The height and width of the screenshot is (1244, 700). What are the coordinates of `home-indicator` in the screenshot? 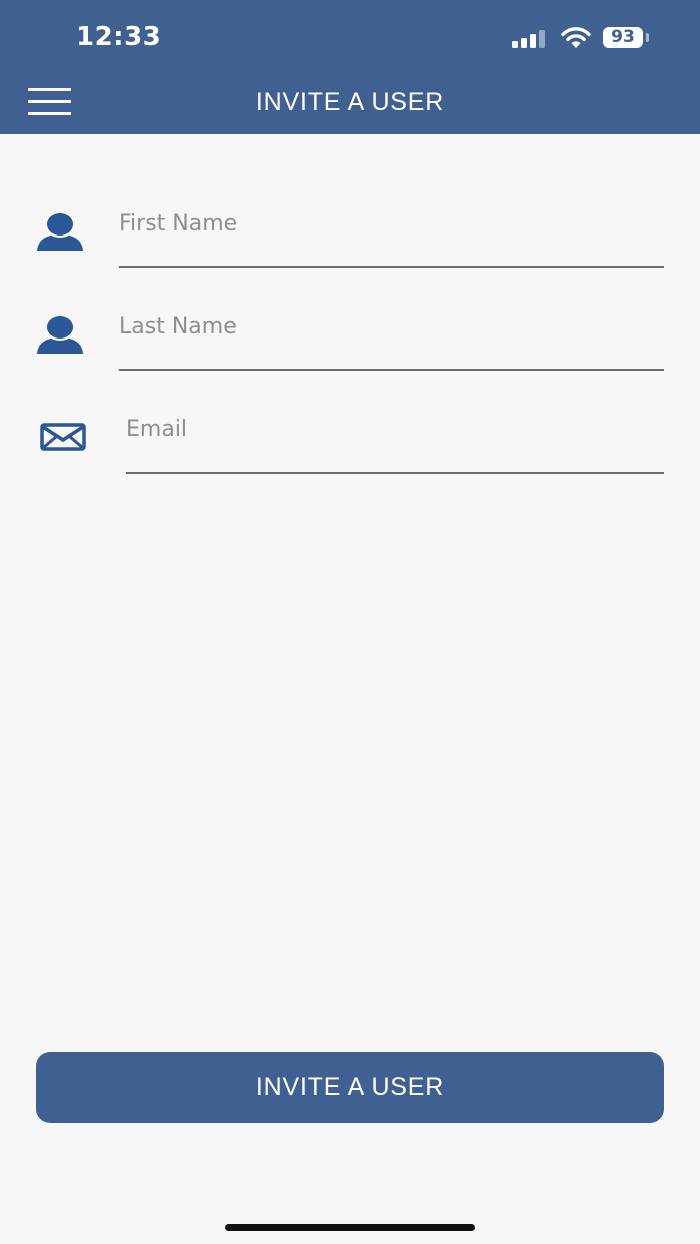 It's located at (350, 1227).